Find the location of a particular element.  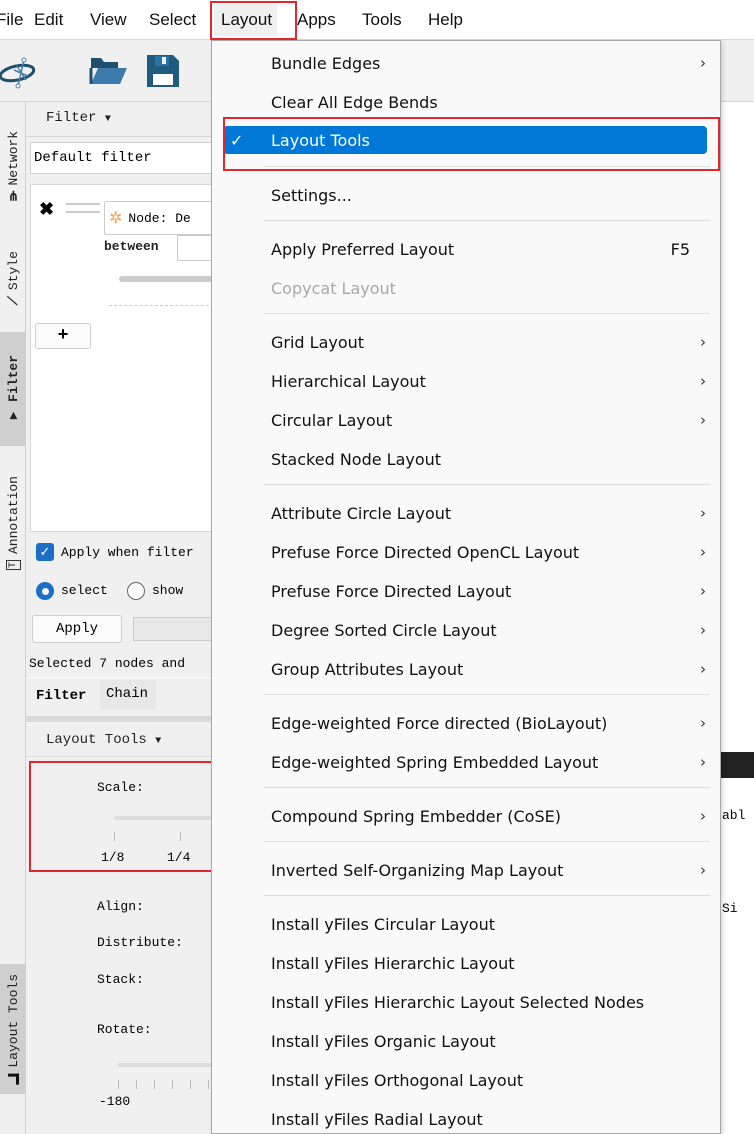

select-radio is located at coordinates (45, 591).